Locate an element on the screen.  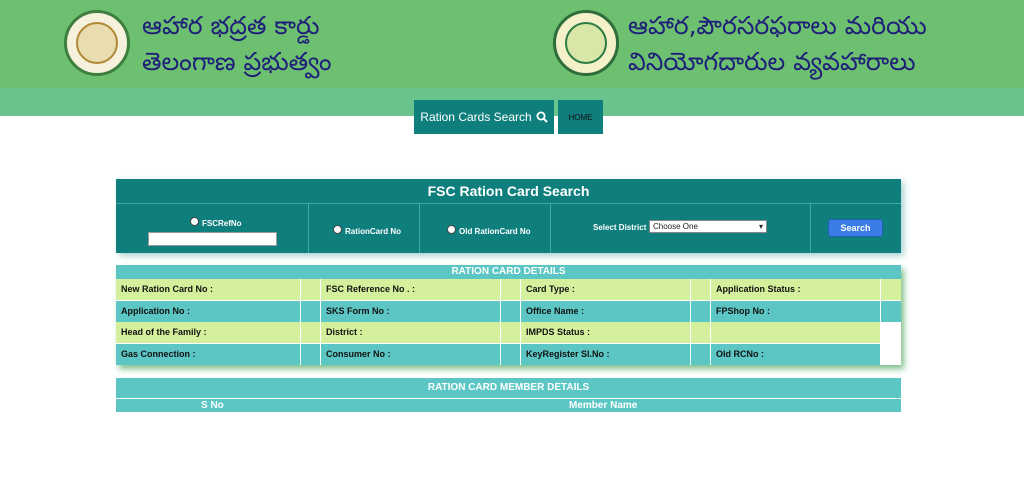
district-label: Select District : is located at coordinates (622, 227).